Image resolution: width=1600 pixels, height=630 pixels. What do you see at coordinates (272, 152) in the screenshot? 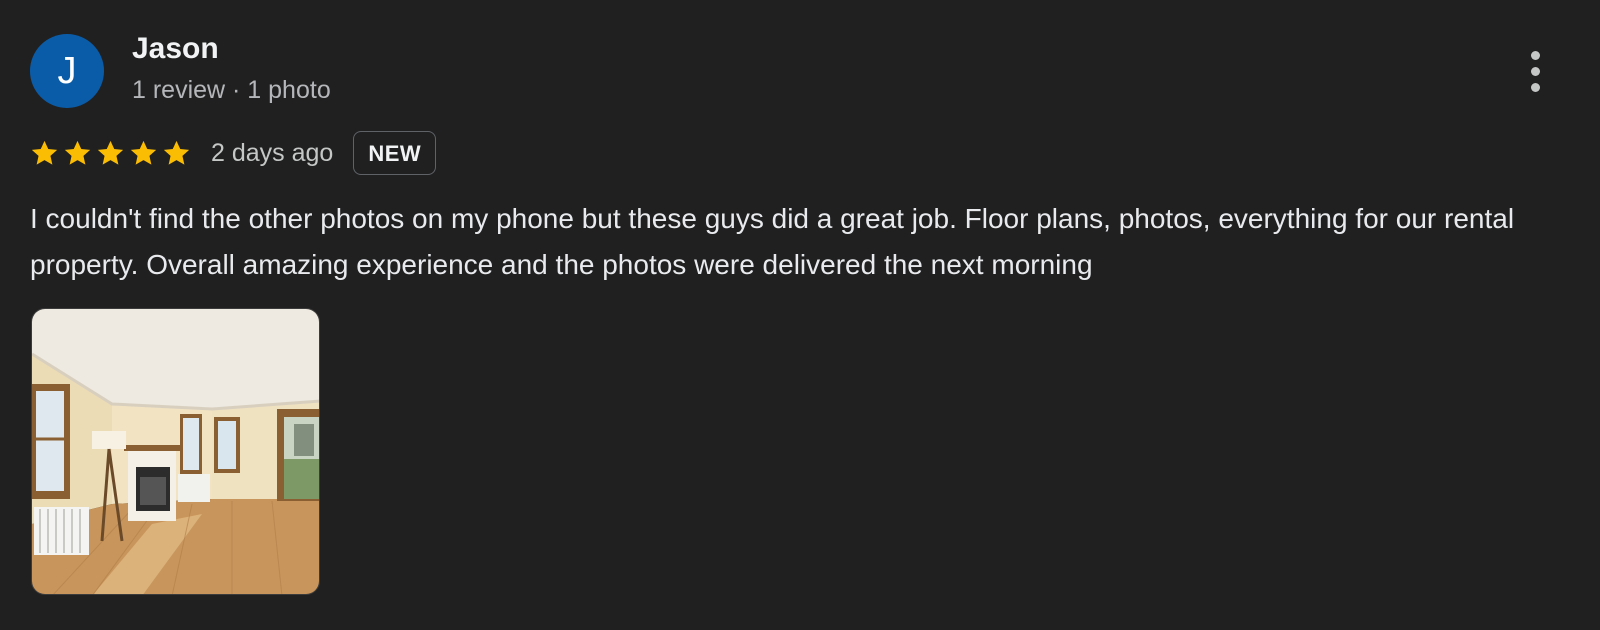
I see `review-date: 2 days ago` at bounding box center [272, 152].